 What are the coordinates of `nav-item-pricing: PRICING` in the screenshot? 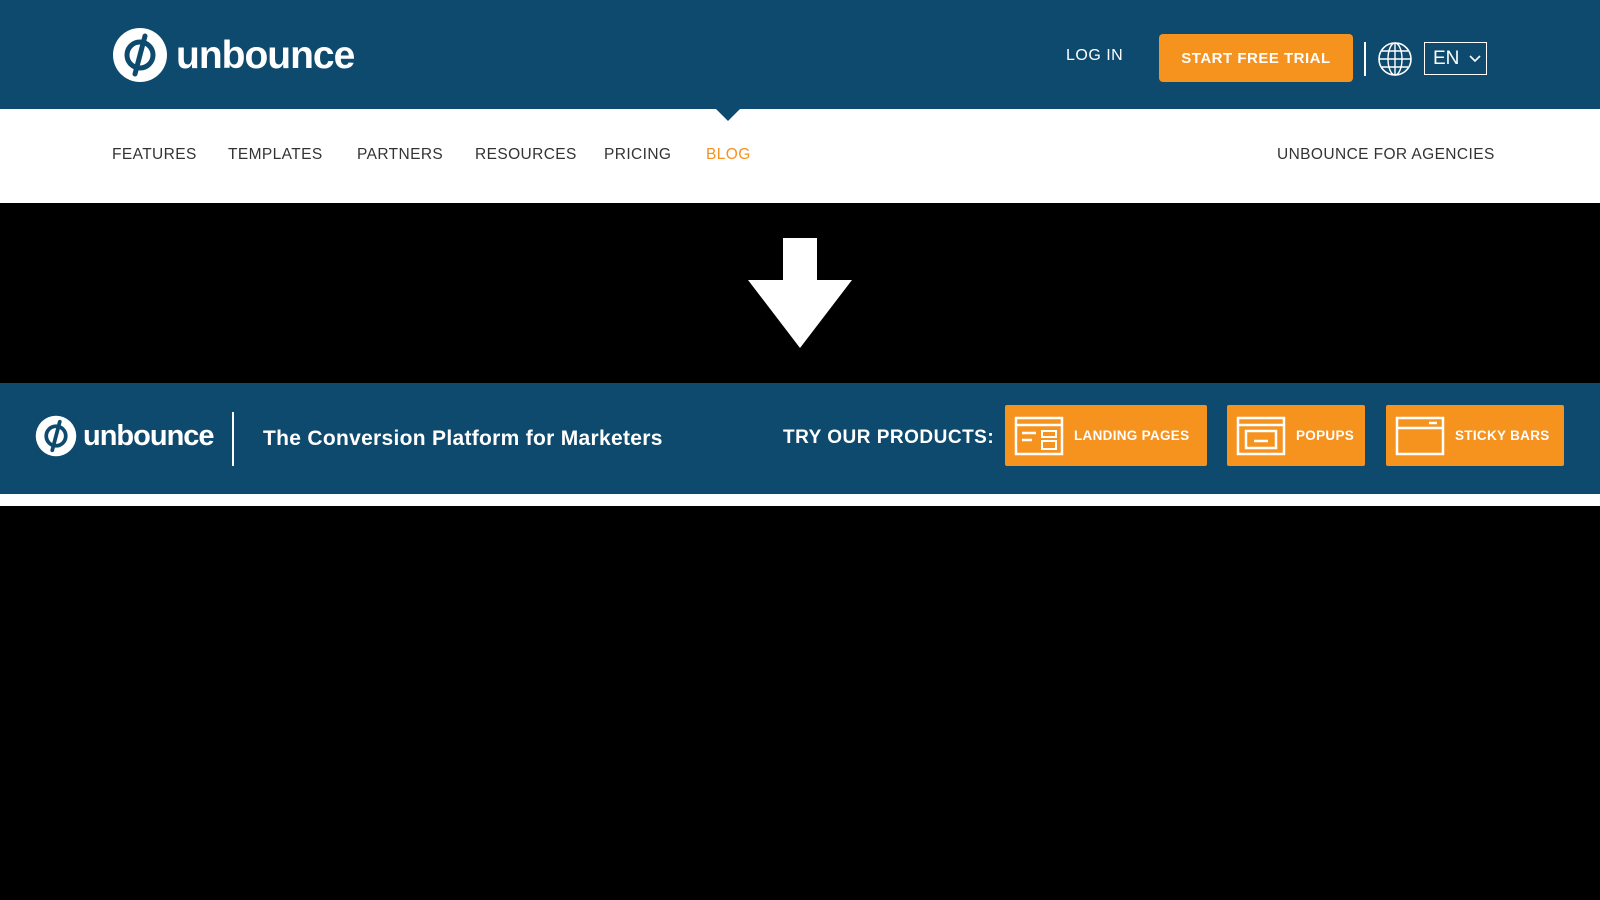 It's located at (637, 155).